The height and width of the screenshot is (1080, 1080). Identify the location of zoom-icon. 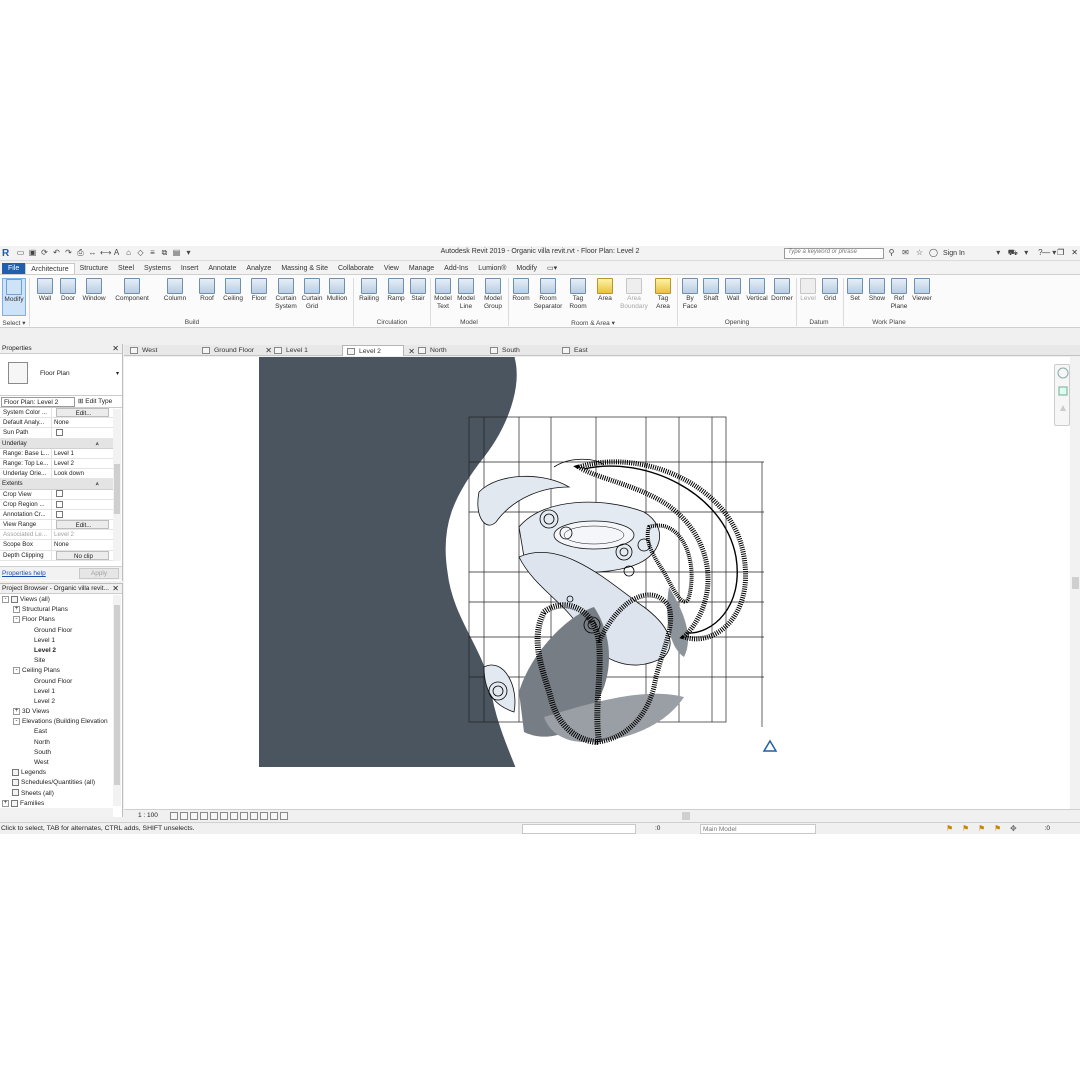
(1063, 391).